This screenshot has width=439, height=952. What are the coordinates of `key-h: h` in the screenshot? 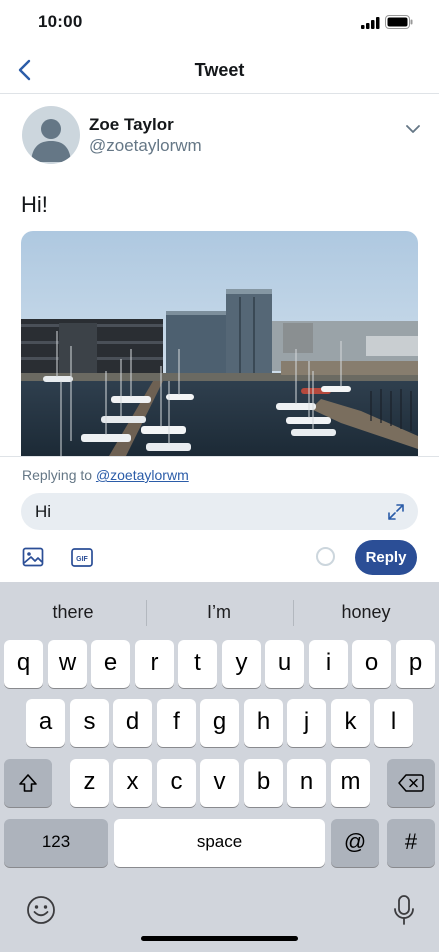 It's located at (263, 723).